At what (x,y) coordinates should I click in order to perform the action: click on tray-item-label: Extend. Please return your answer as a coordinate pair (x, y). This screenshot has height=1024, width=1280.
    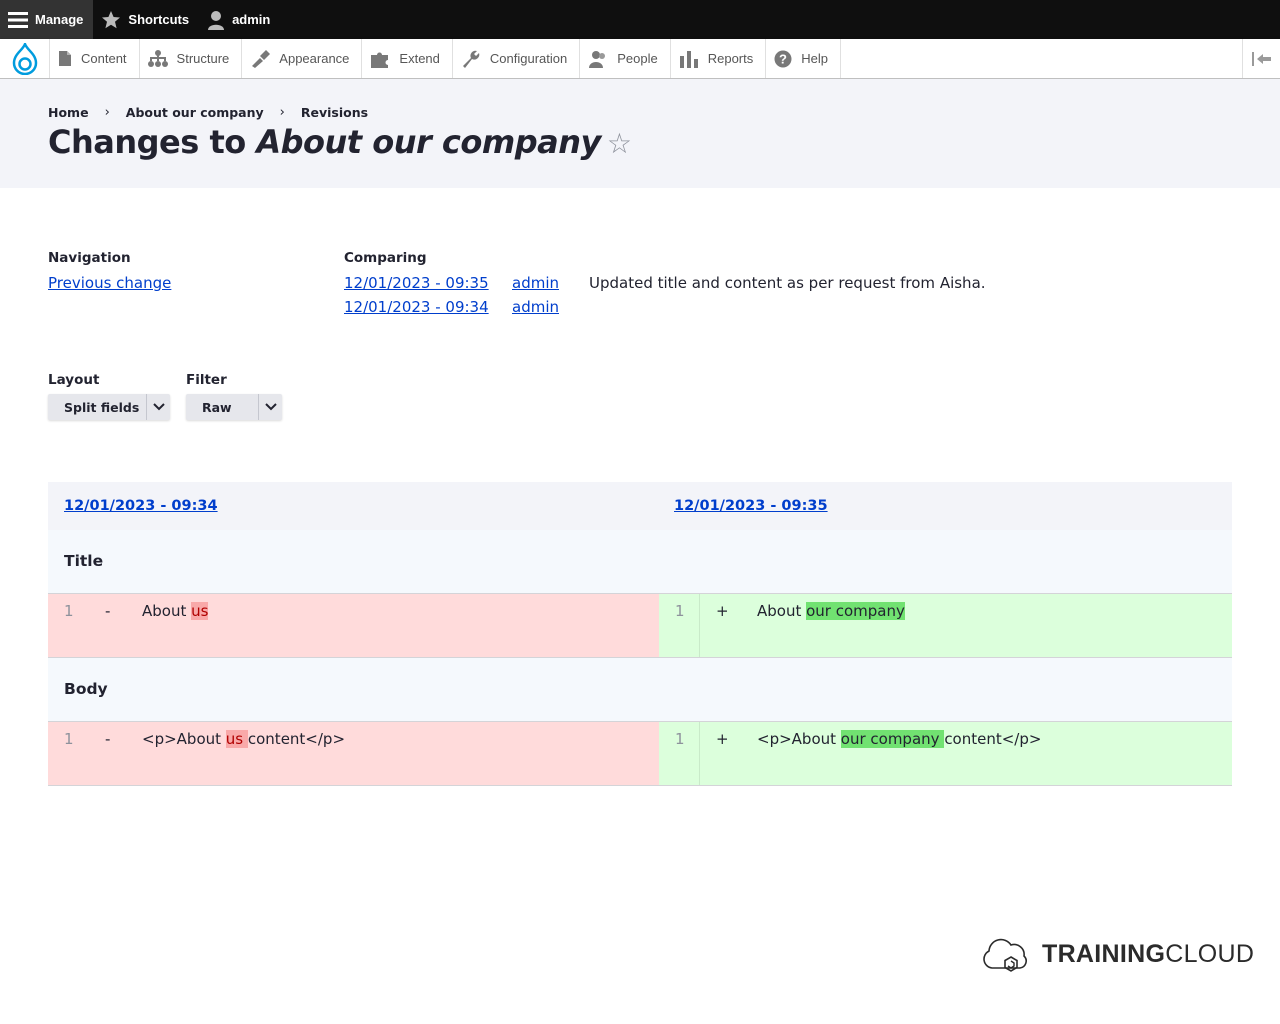
    Looking at the image, I should click on (419, 58).